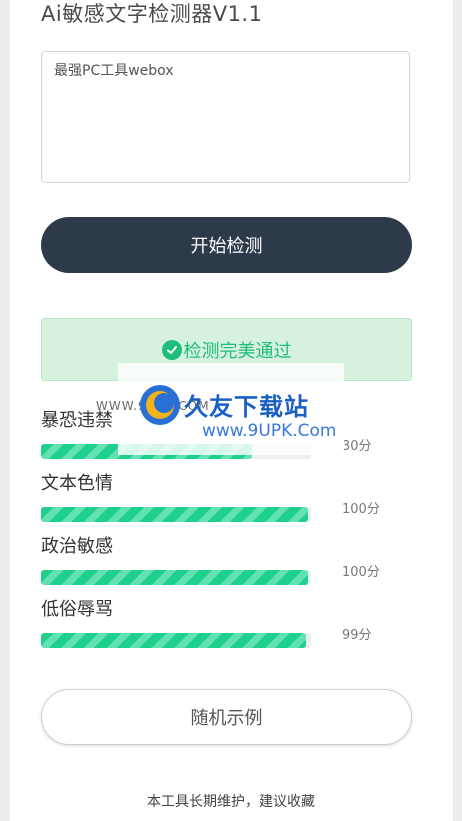 The image size is (462, 821). I want to click on metric-score-abuse: 99分, so click(357, 635).